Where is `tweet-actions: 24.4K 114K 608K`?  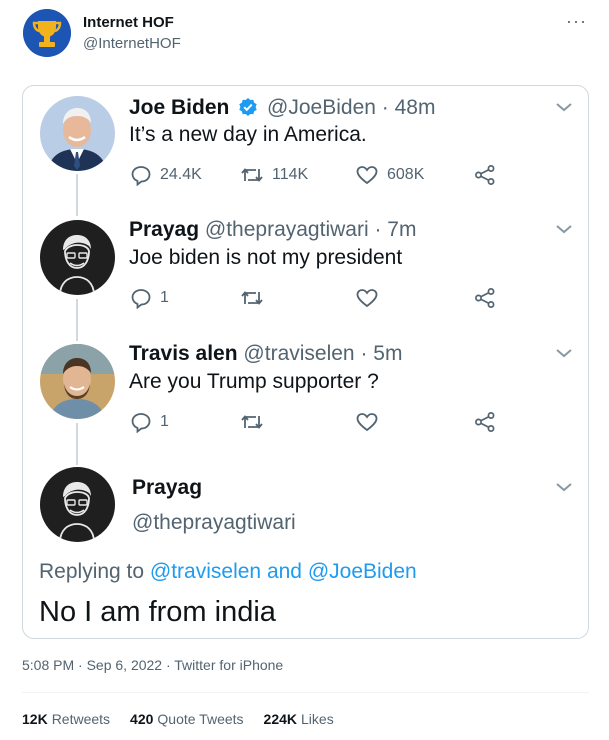
tweet-actions: 24.4K 114K 608K is located at coordinates (350, 175).